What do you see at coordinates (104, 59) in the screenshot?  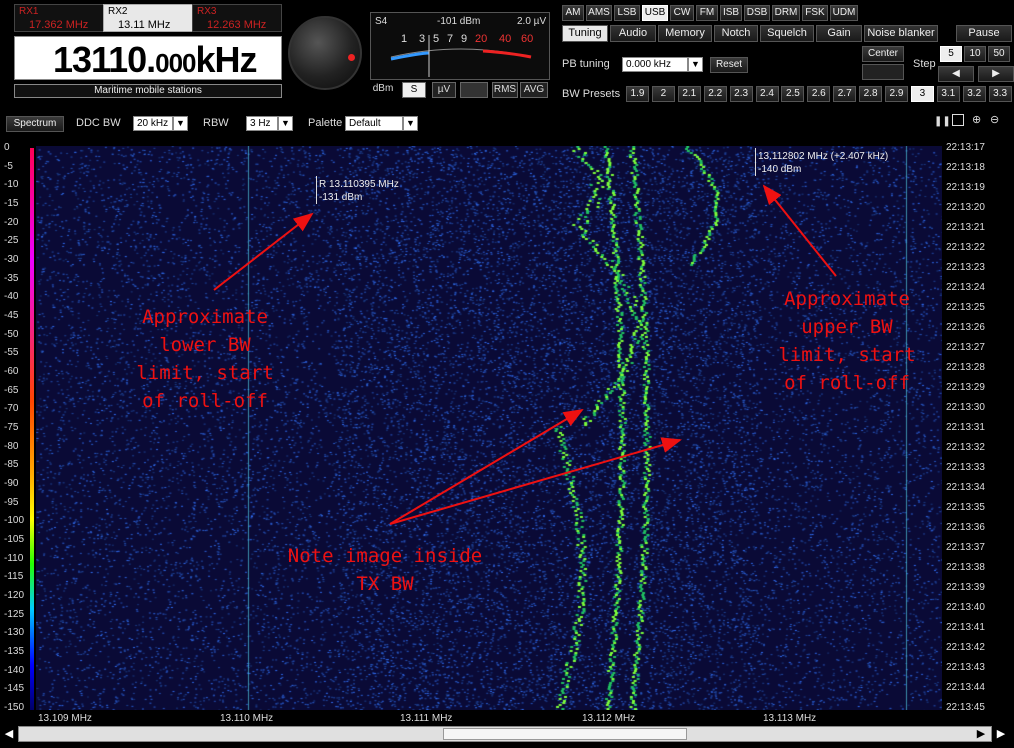 I see `freq-main: 13110.` at bounding box center [104, 59].